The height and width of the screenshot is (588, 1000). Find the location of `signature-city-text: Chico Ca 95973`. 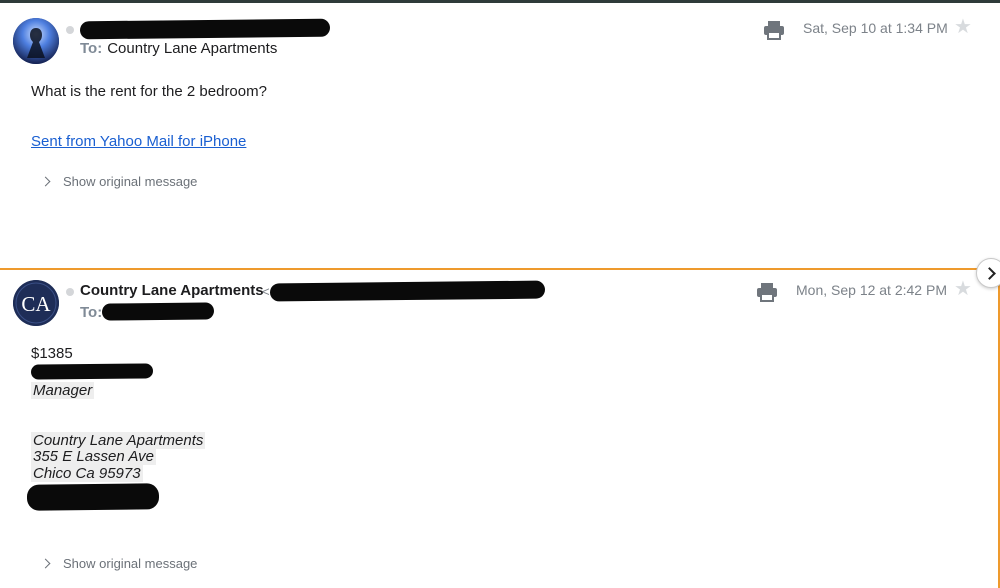

signature-city-text: Chico Ca 95973 is located at coordinates (87, 473).